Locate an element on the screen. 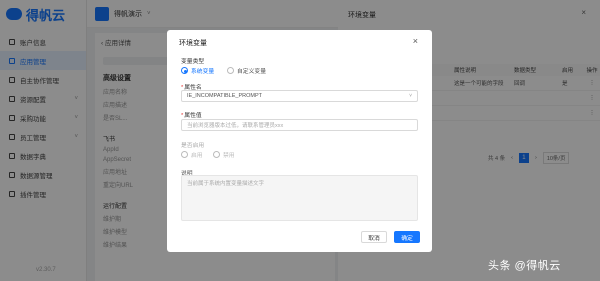 This screenshot has width=600, height=281. radio-disabled: 禁用 is located at coordinates (224, 154).